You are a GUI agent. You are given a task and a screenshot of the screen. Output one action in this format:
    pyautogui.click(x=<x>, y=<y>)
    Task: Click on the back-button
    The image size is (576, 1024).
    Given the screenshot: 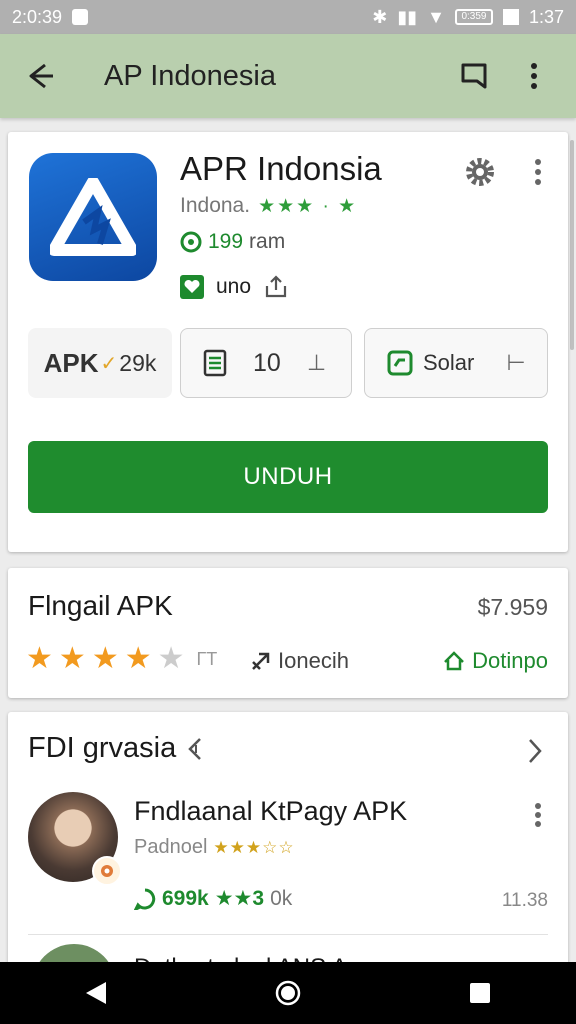 What is the action you would take?
    pyautogui.click(x=42, y=76)
    